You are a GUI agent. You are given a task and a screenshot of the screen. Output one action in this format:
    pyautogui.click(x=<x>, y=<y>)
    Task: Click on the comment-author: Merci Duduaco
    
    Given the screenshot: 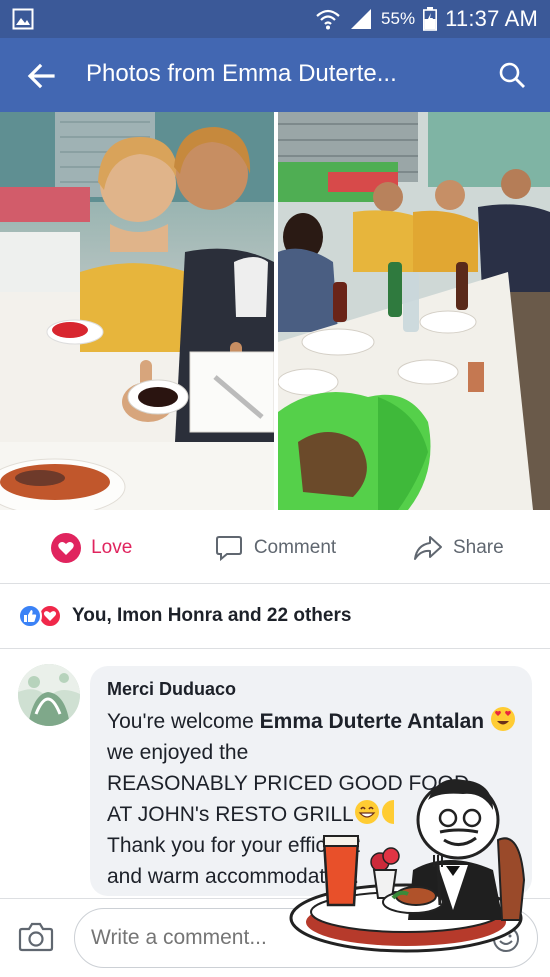 What is the action you would take?
    pyautogui.click(x=311, y=689)
    